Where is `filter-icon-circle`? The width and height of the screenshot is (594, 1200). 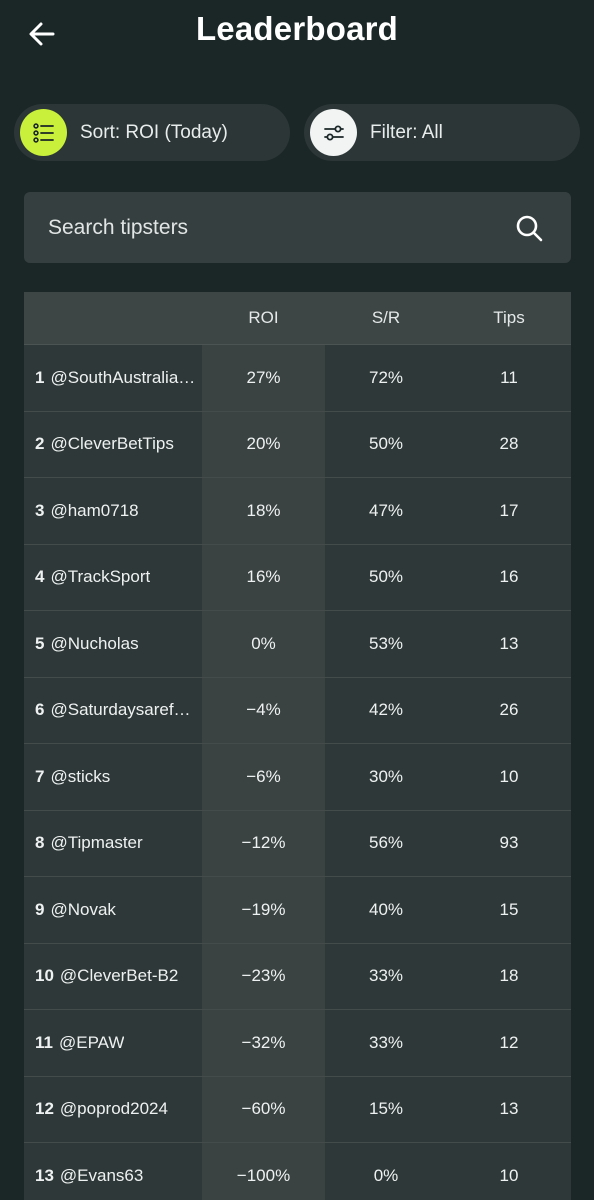 filter-icon-circle is located at coordinates (333, 132).